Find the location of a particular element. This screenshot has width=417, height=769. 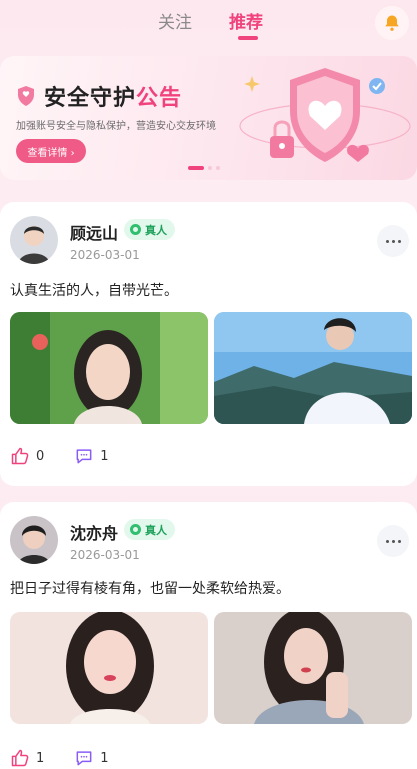

bell-icon is located at coordinates (392, 23).